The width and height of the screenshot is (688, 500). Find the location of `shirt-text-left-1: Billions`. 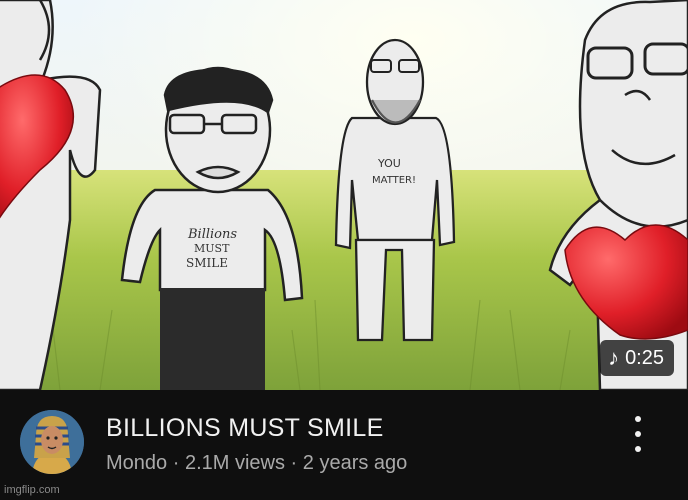

shirt-text-left-1: Billions is located at coordinates (212, 234).